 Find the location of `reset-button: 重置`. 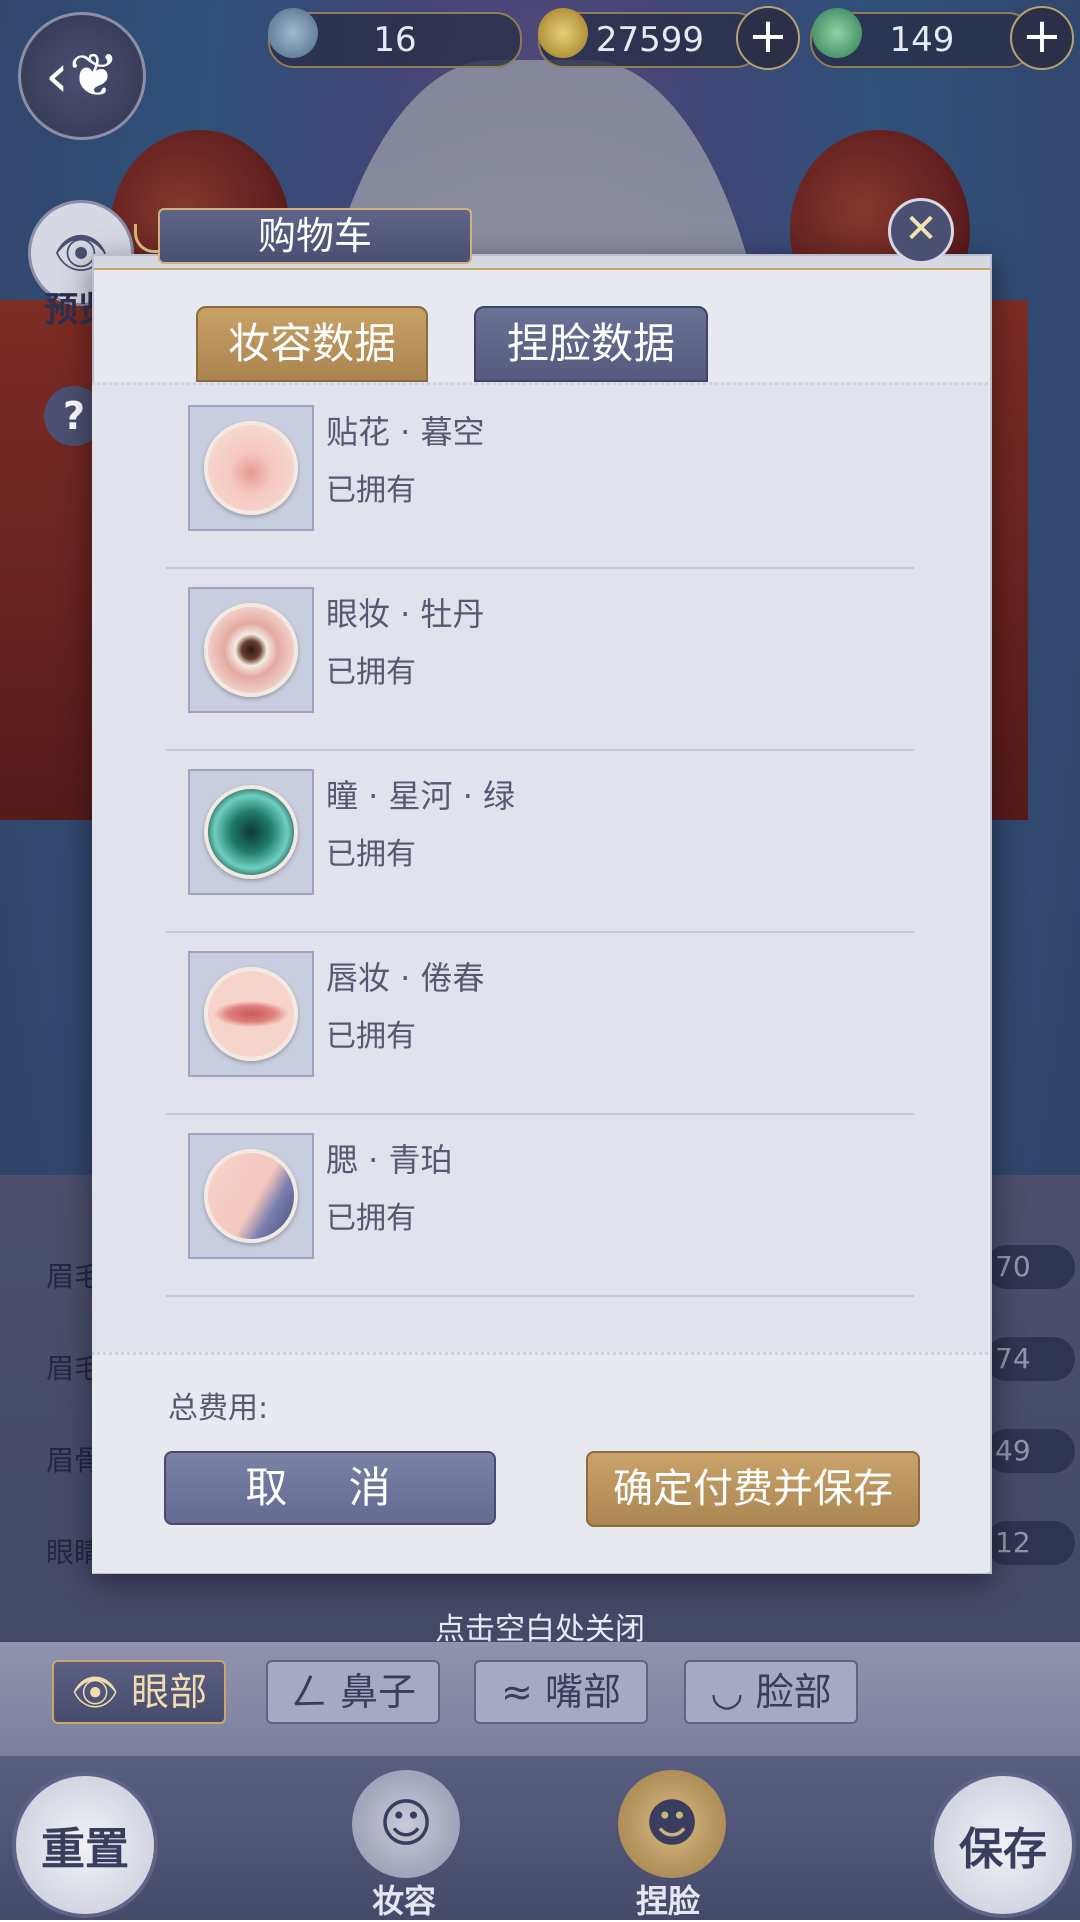

reset-button: 重置 is located at coordinates (85, 1845).